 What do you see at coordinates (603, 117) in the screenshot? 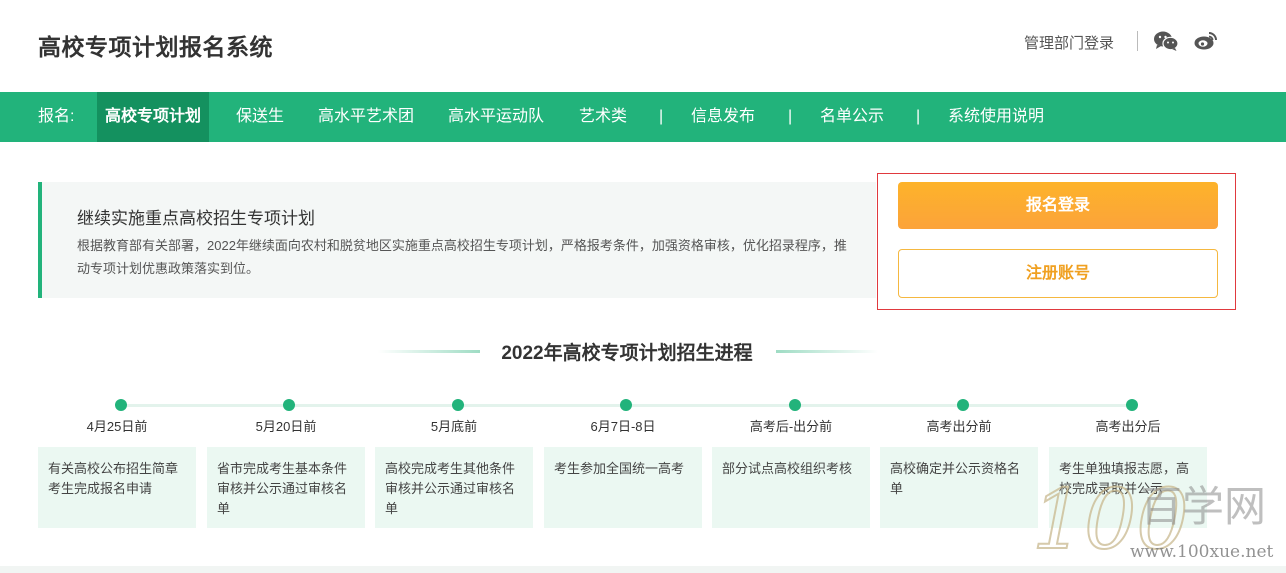
I see `nav-item-arts: 艺术类` at bounding box center [603, 117].